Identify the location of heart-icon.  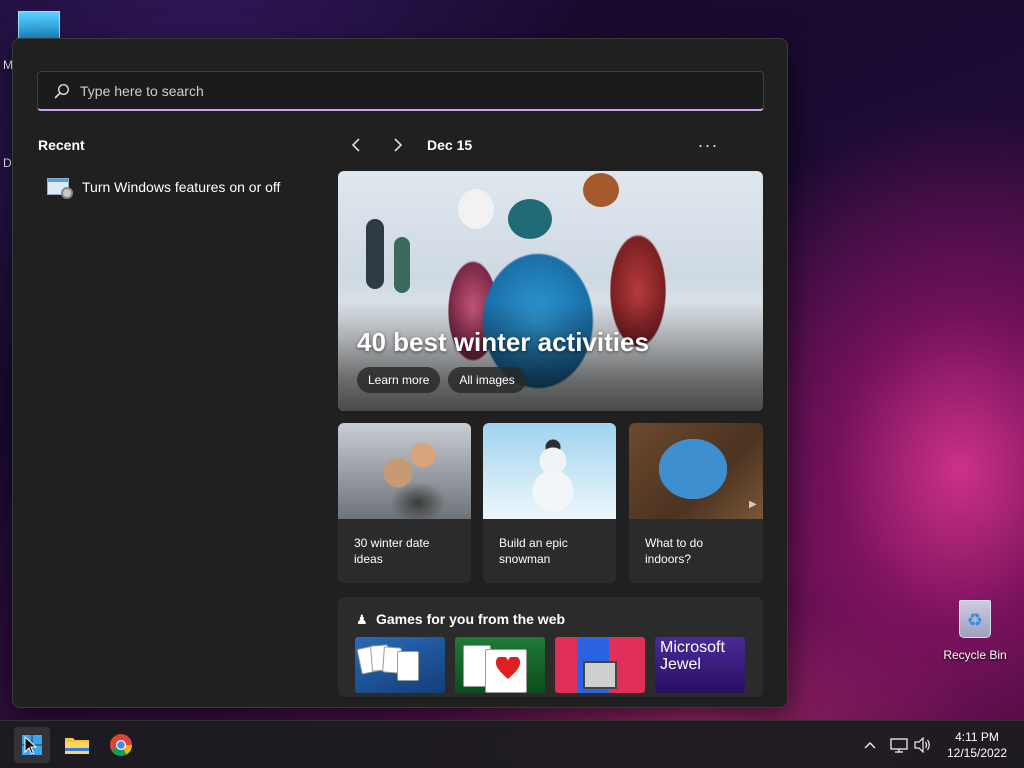
(508, 668).